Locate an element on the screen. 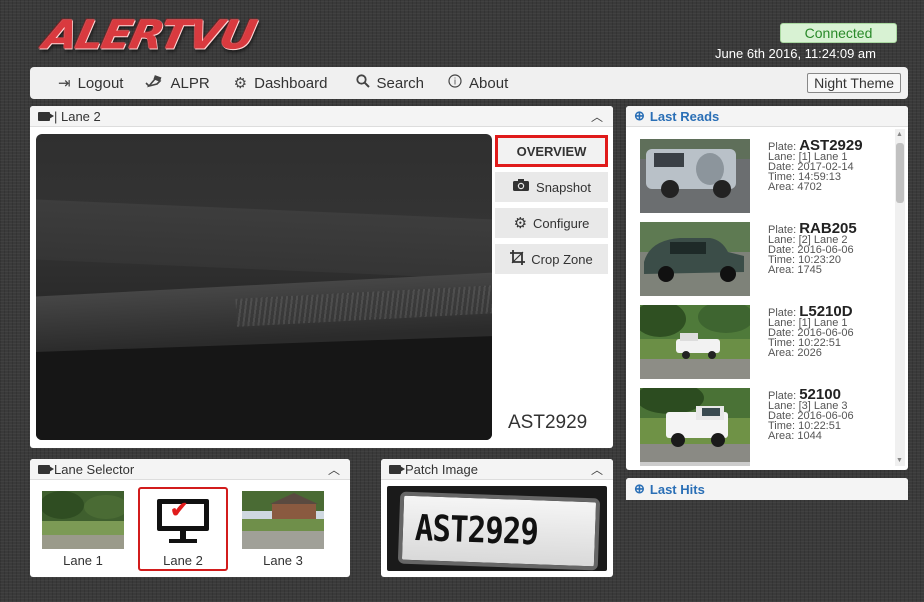 The image size is (924, 602). patch-image-panel: Patch Image ︿ AST2929 is located at coordinates (497, 518).